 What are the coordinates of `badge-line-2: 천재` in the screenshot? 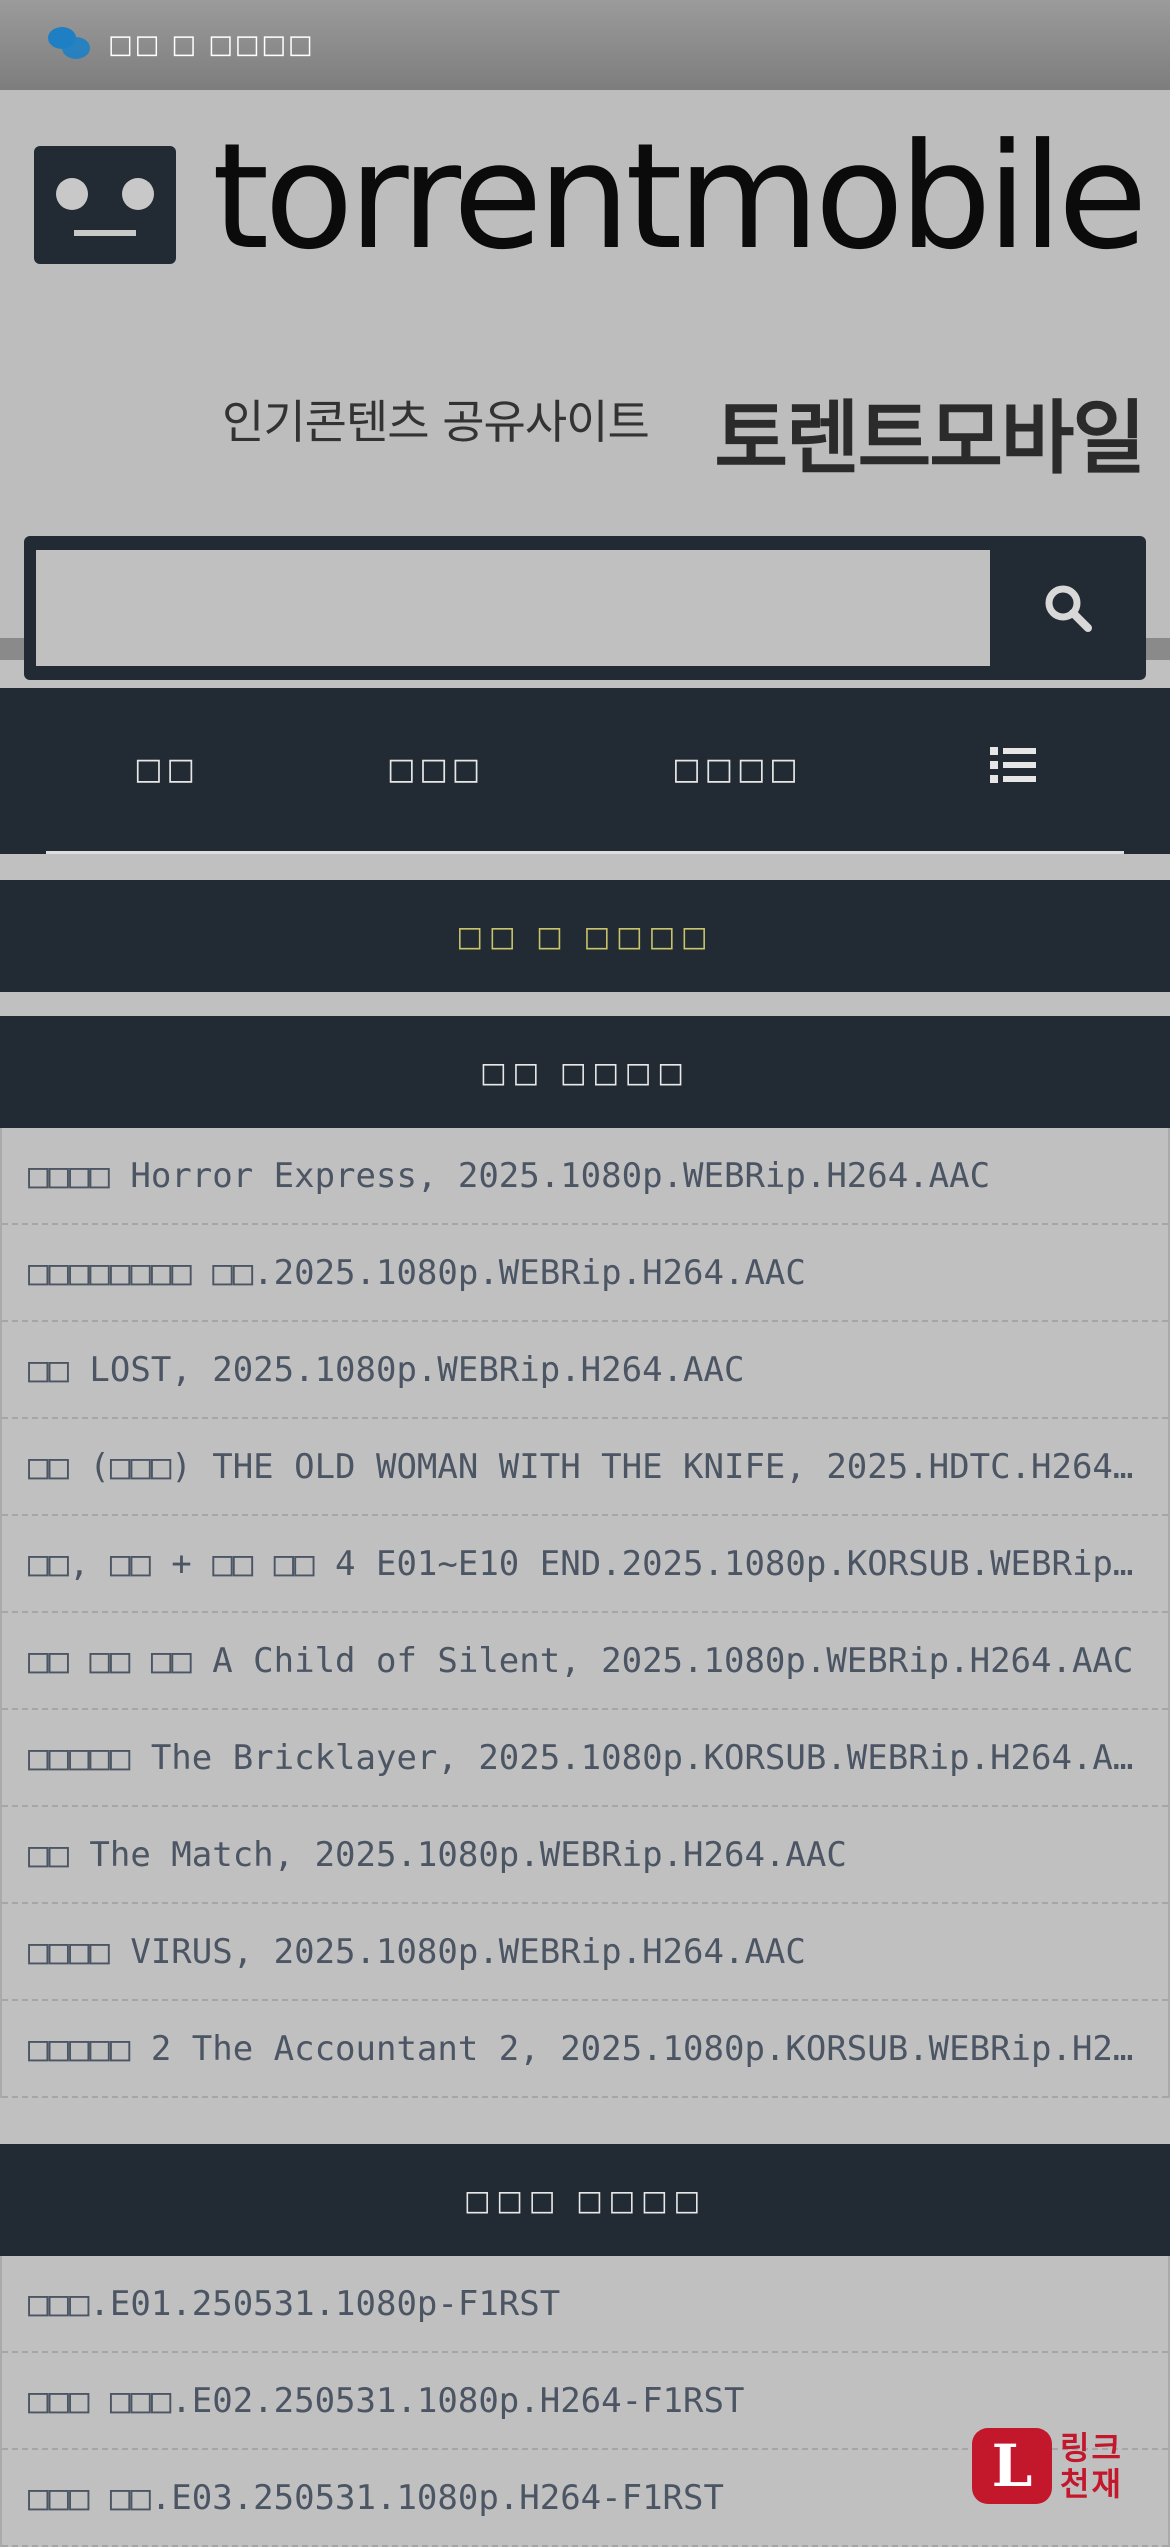 It's located at (1091, 2484).